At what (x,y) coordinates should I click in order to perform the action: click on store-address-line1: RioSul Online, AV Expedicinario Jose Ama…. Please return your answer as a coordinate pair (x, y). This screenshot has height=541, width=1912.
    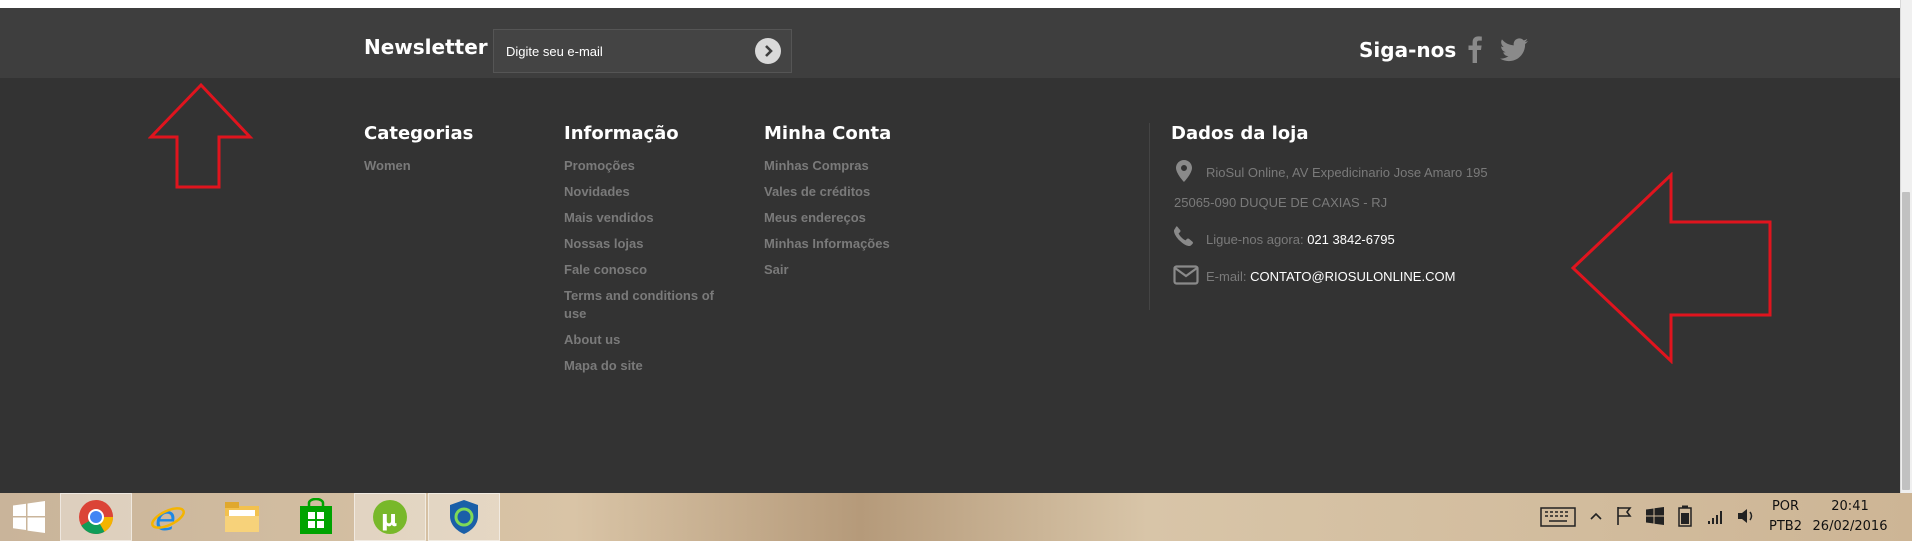
    Looking at the image, I should click on (1347, 172).